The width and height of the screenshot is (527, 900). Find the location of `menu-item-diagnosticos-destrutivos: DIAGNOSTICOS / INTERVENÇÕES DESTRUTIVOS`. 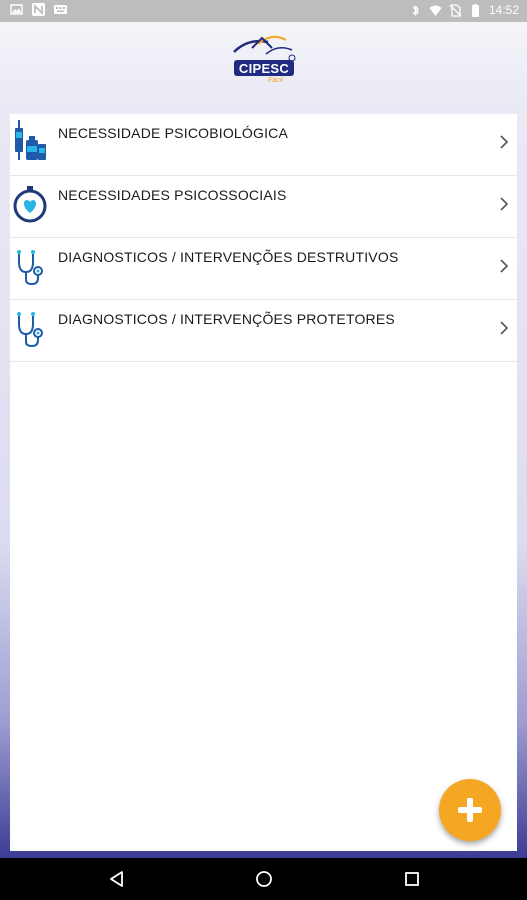

menu-item-diagnosticos-destrutivos: DIAGNOSTICOS / INTERVENÇÕES DESTRUTIVOS is located at coordinates (263, 269).